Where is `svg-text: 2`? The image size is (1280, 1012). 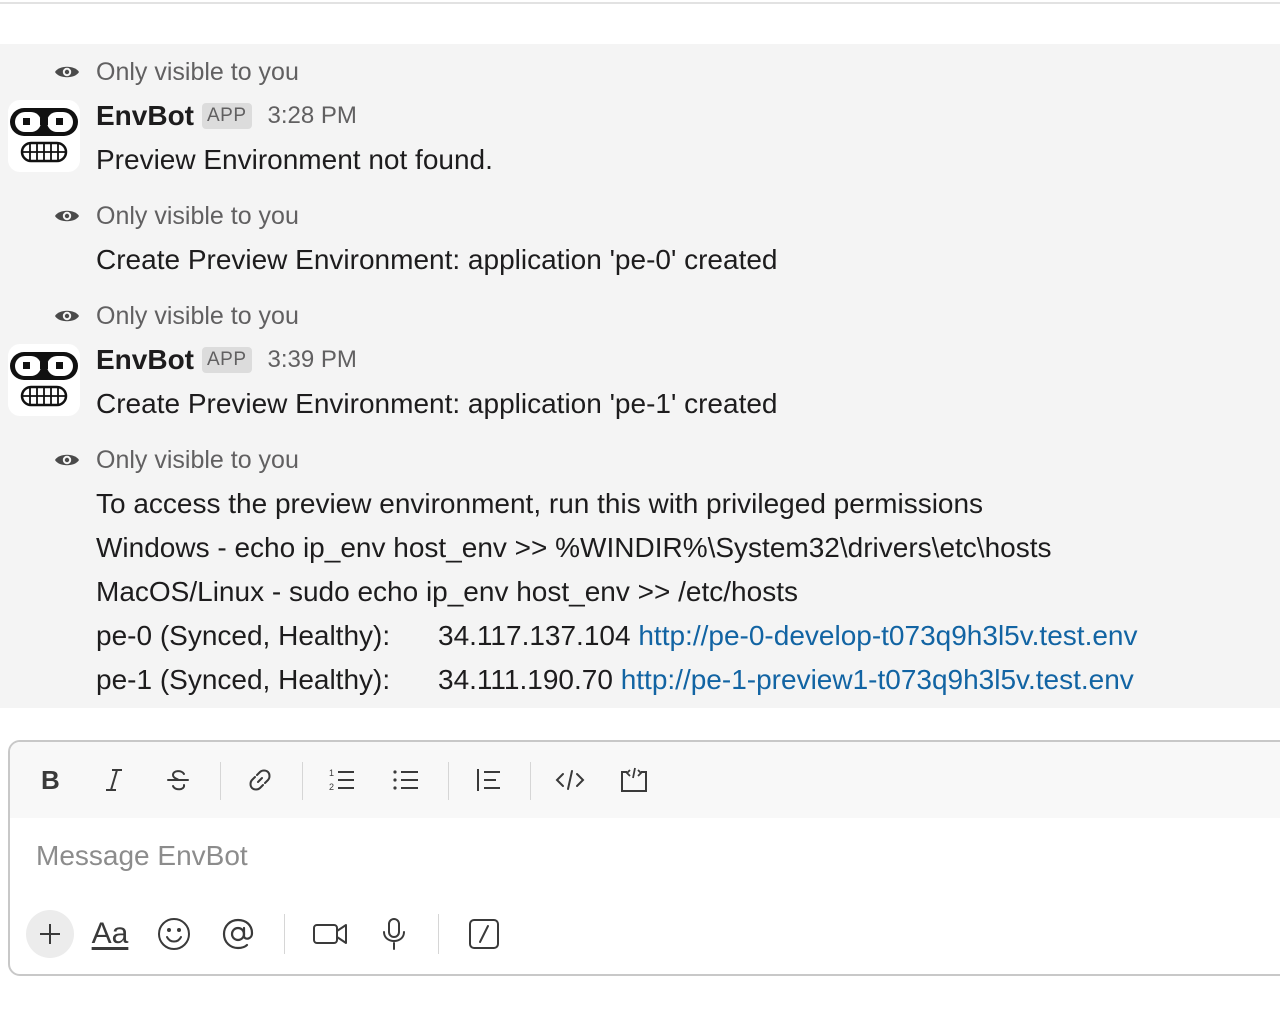 svg-text: 2 is located at coordinates (331, 787).